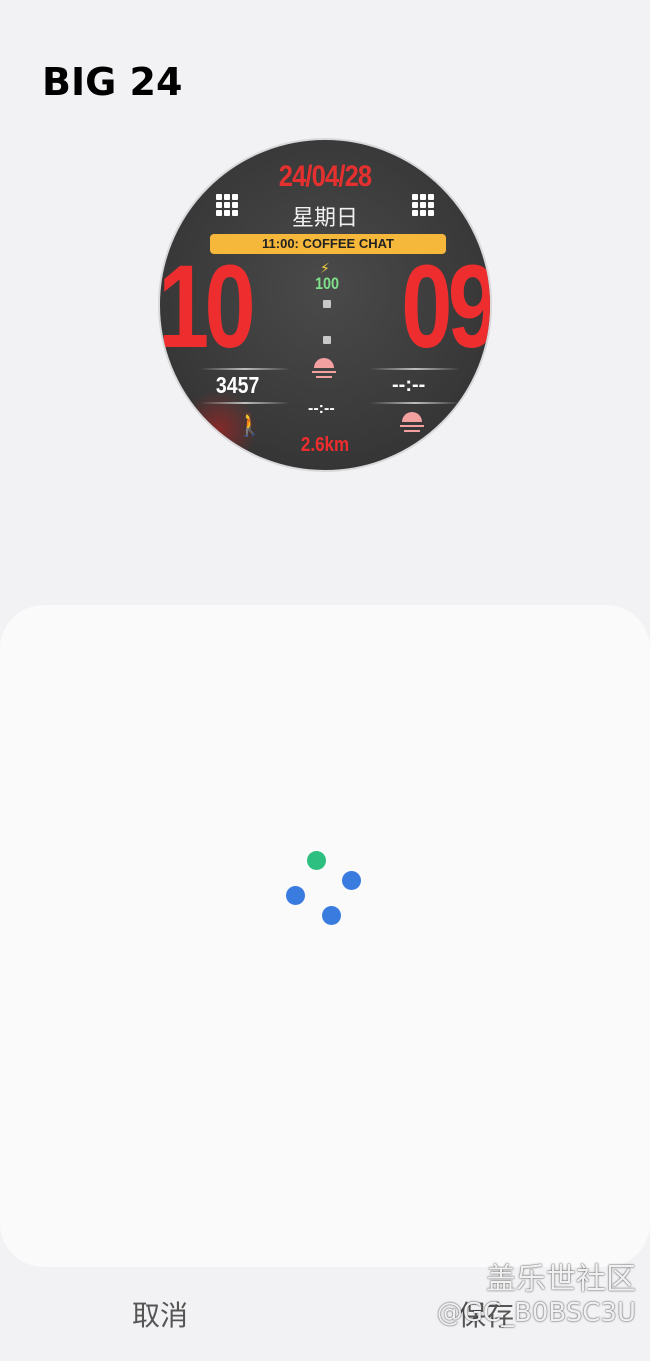 This screenshot has height=1361, width=650. I want to click on sunrise-icon, so click(324, 370).